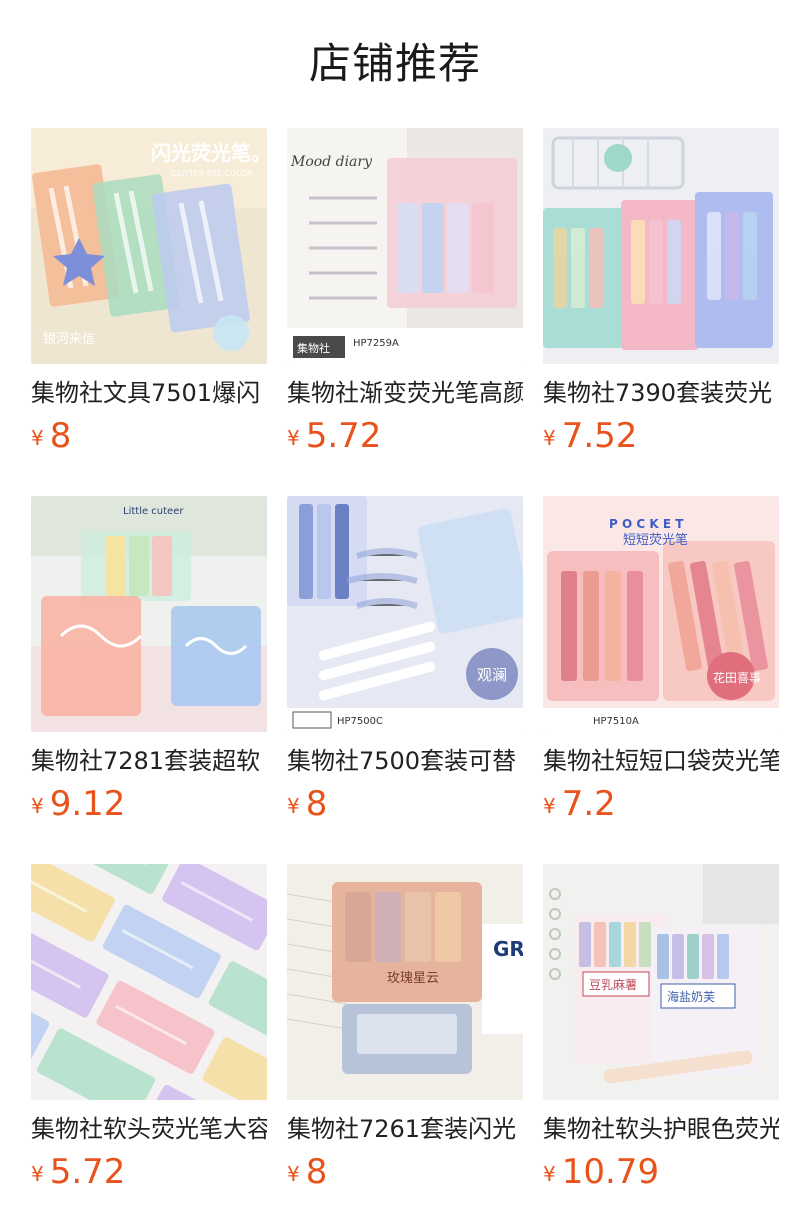  I want to click on product-image: Little cuteer, so click(149, 614).